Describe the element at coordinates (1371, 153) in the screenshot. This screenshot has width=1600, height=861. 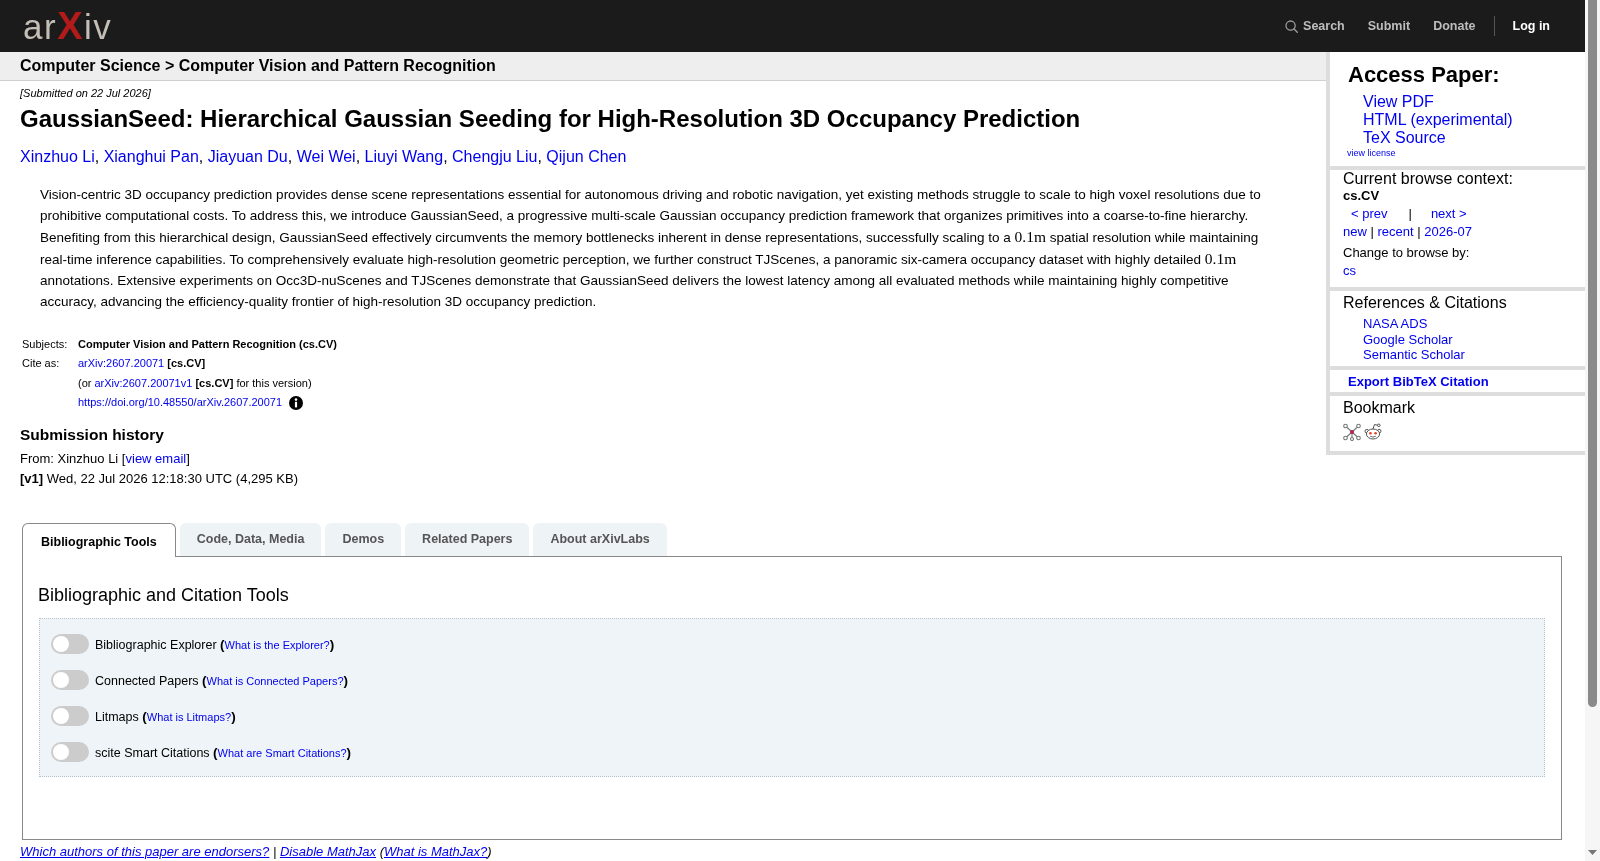
I see `license-link: view license` at that location.